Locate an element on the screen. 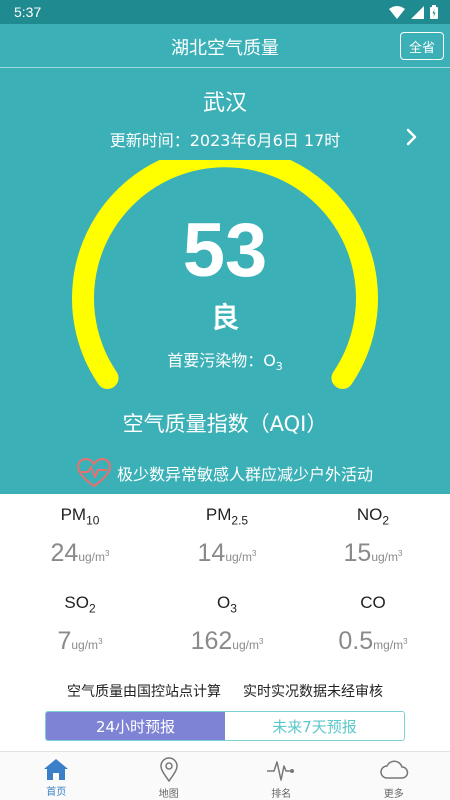 The width and height of the screenshot is (450, 800). tab-7day-forecast: 未来7天预报 is located at coordinates (314, 726).